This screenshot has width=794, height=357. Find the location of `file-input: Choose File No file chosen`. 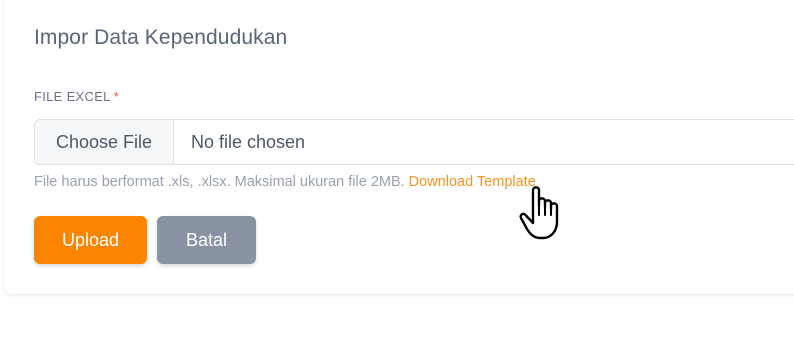

file-input: Choose File No file chosen is located at coordinates (414, 142).